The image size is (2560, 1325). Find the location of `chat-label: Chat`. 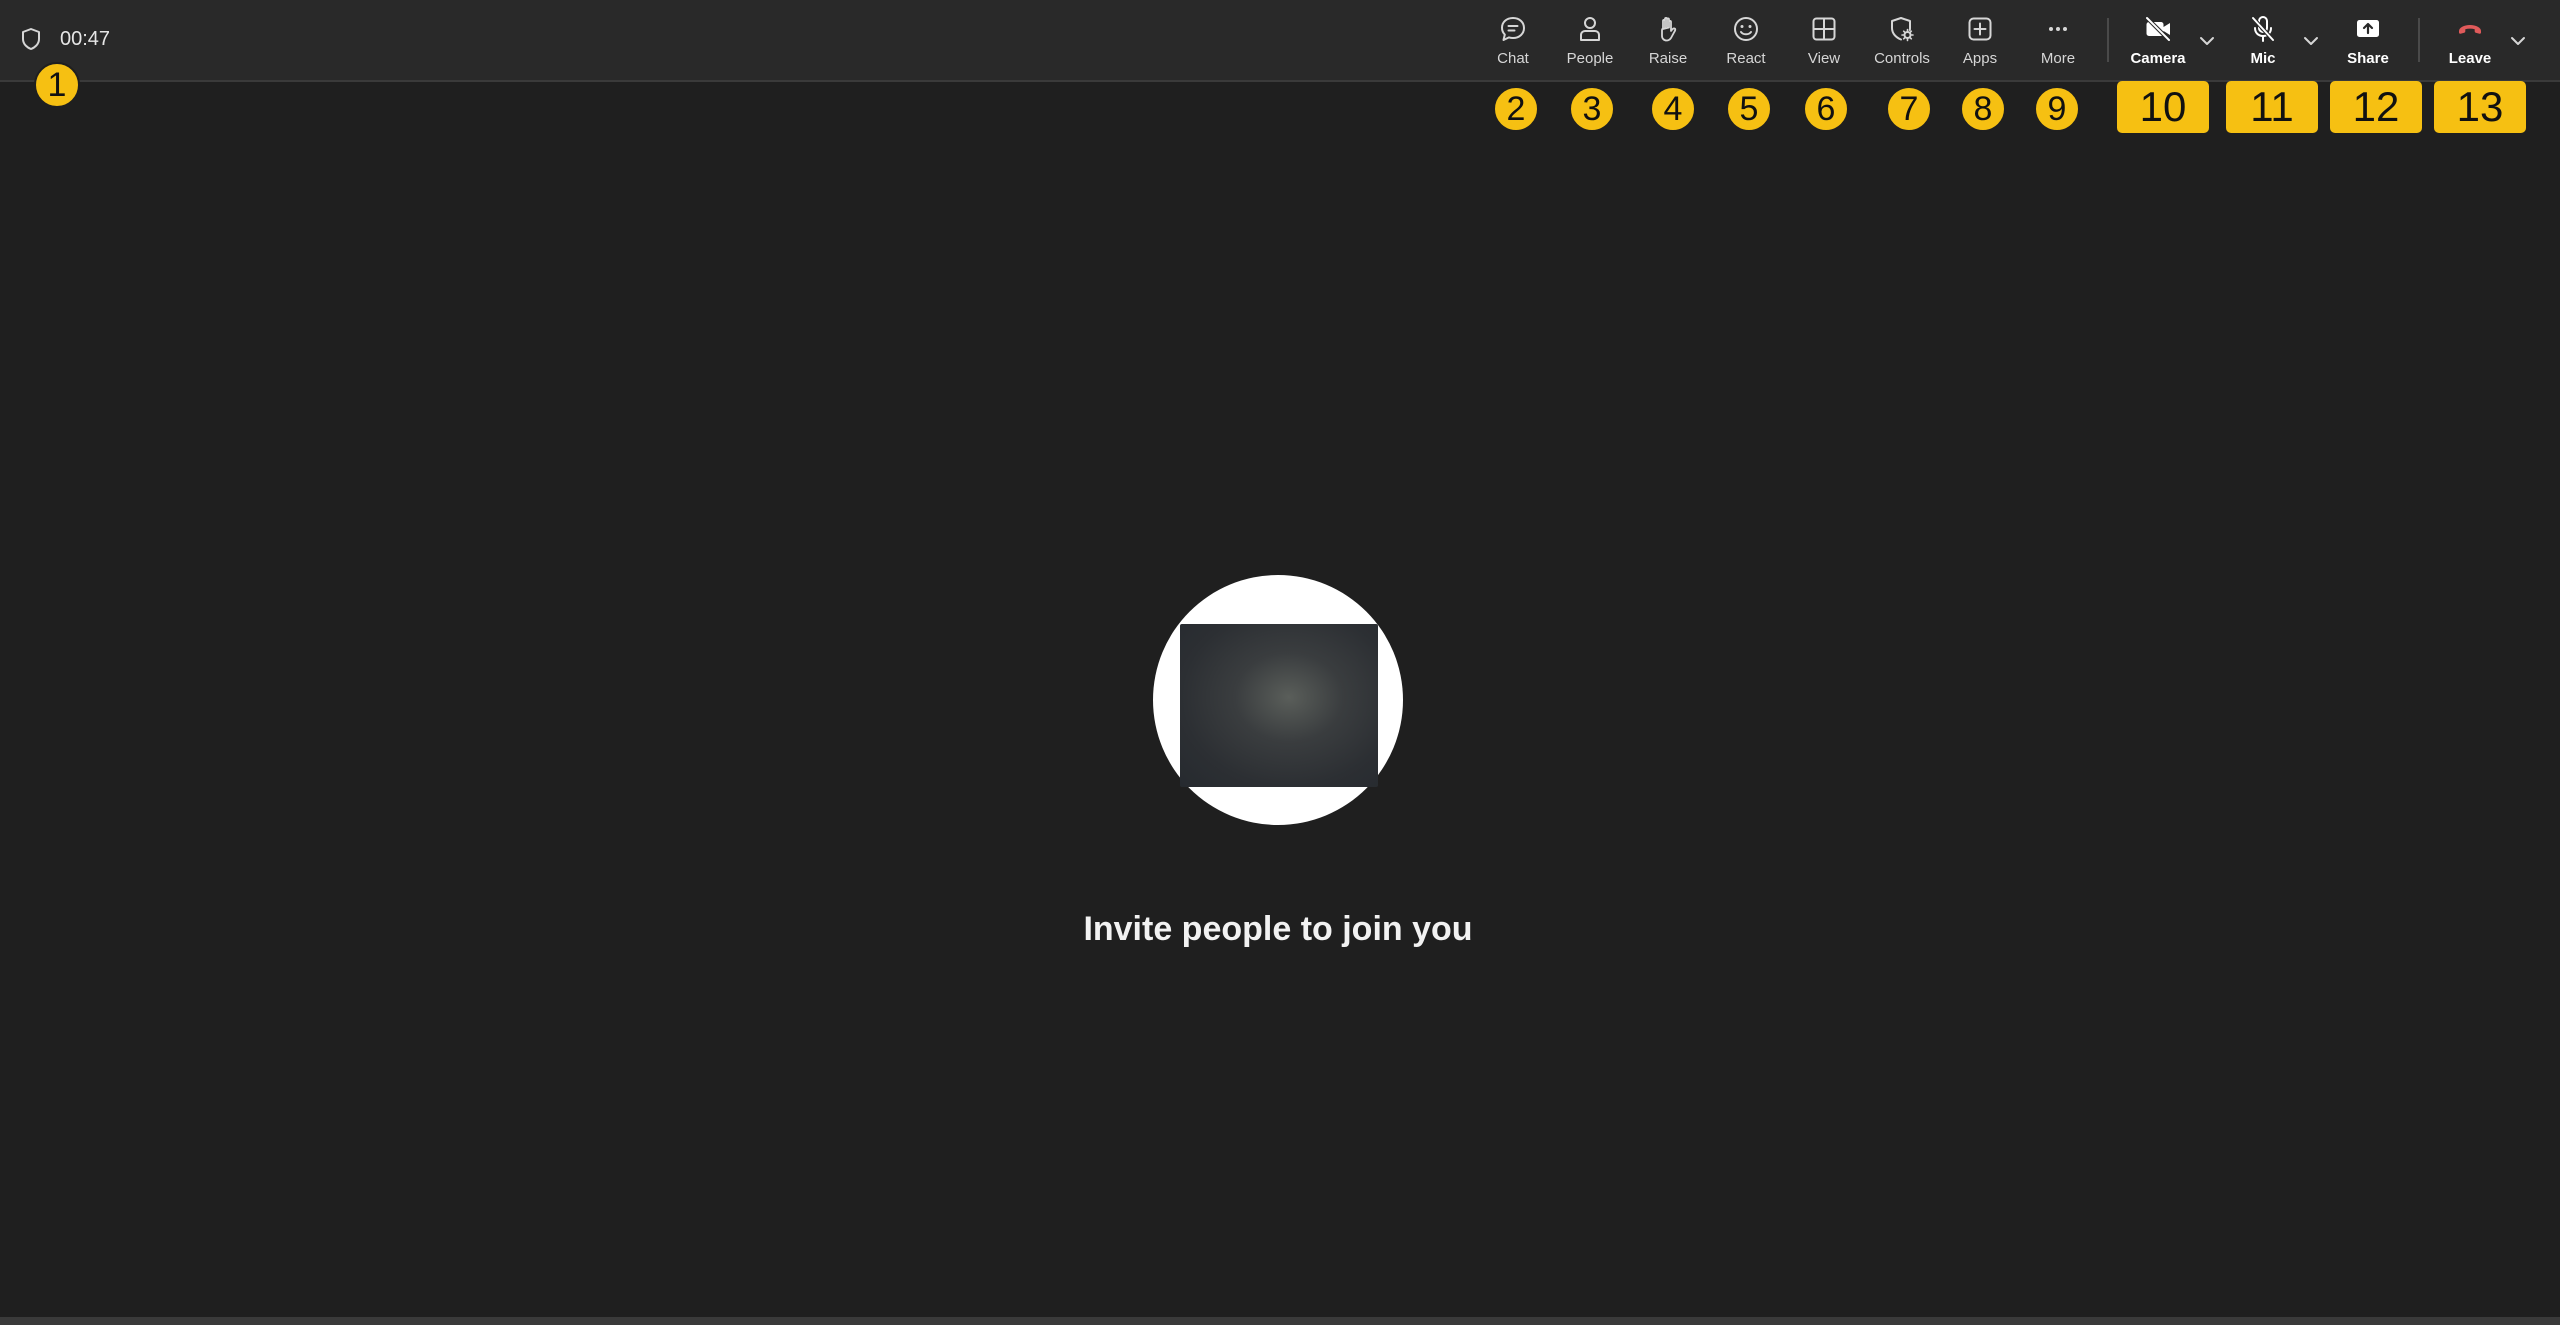

chat-label: Chat is located at coordinates (1513, 58).